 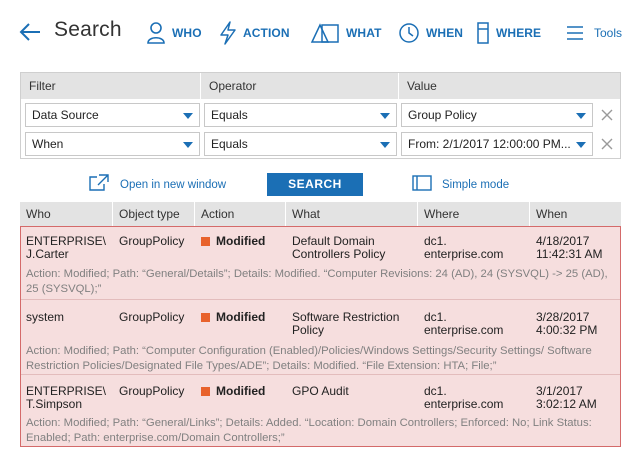 I want to click on filter-field-value: When, so click(x=48, y=144).